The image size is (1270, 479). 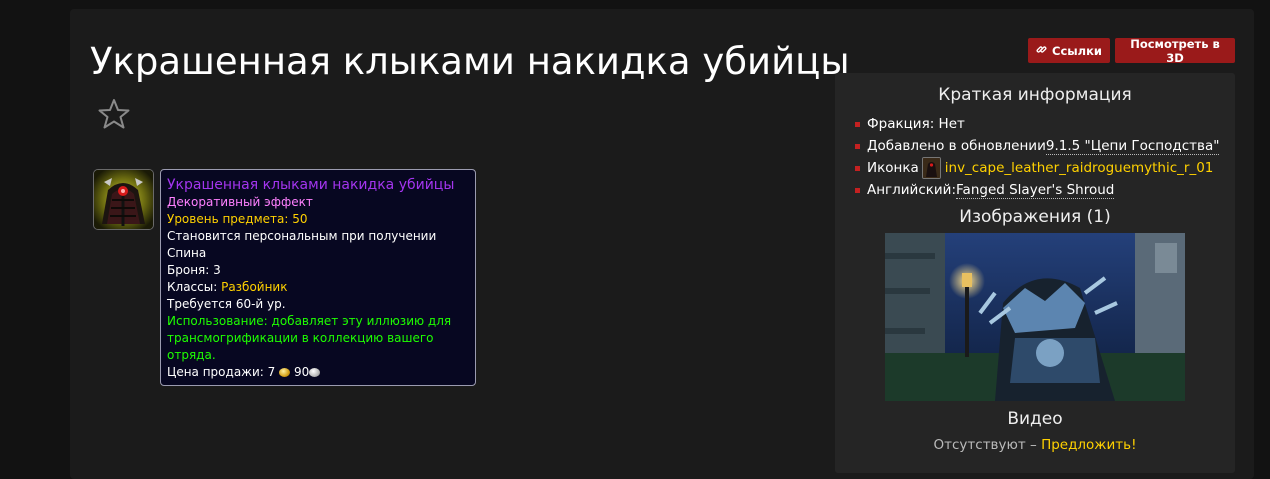 I want to click on page-title: Украшенная клыками накидка убийцы, so click(x=470, y=61).